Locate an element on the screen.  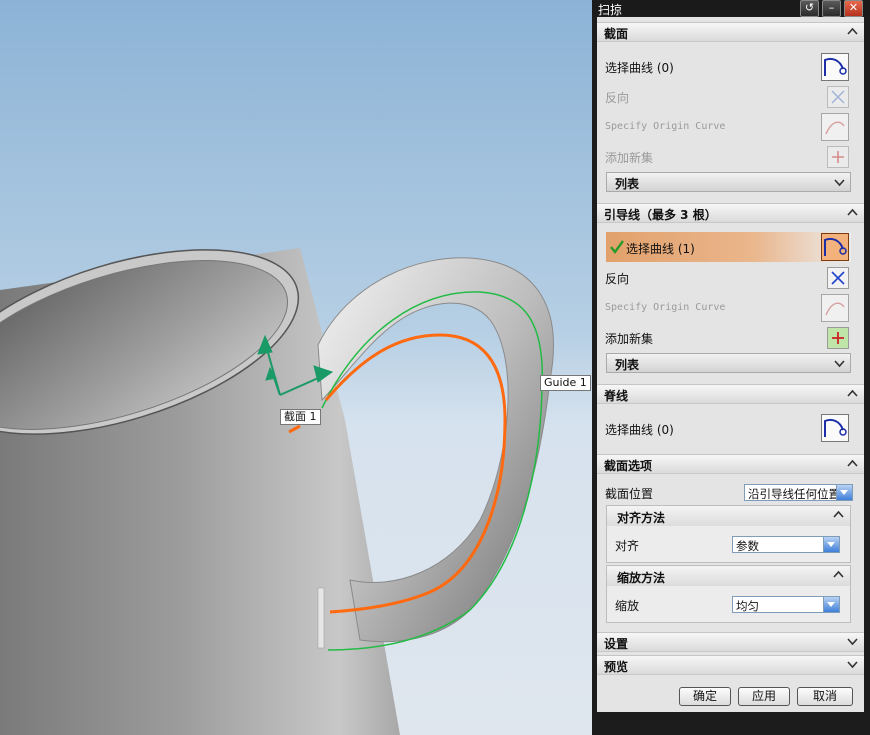
close-icon: ✕ is located at coordinates (853, 8).